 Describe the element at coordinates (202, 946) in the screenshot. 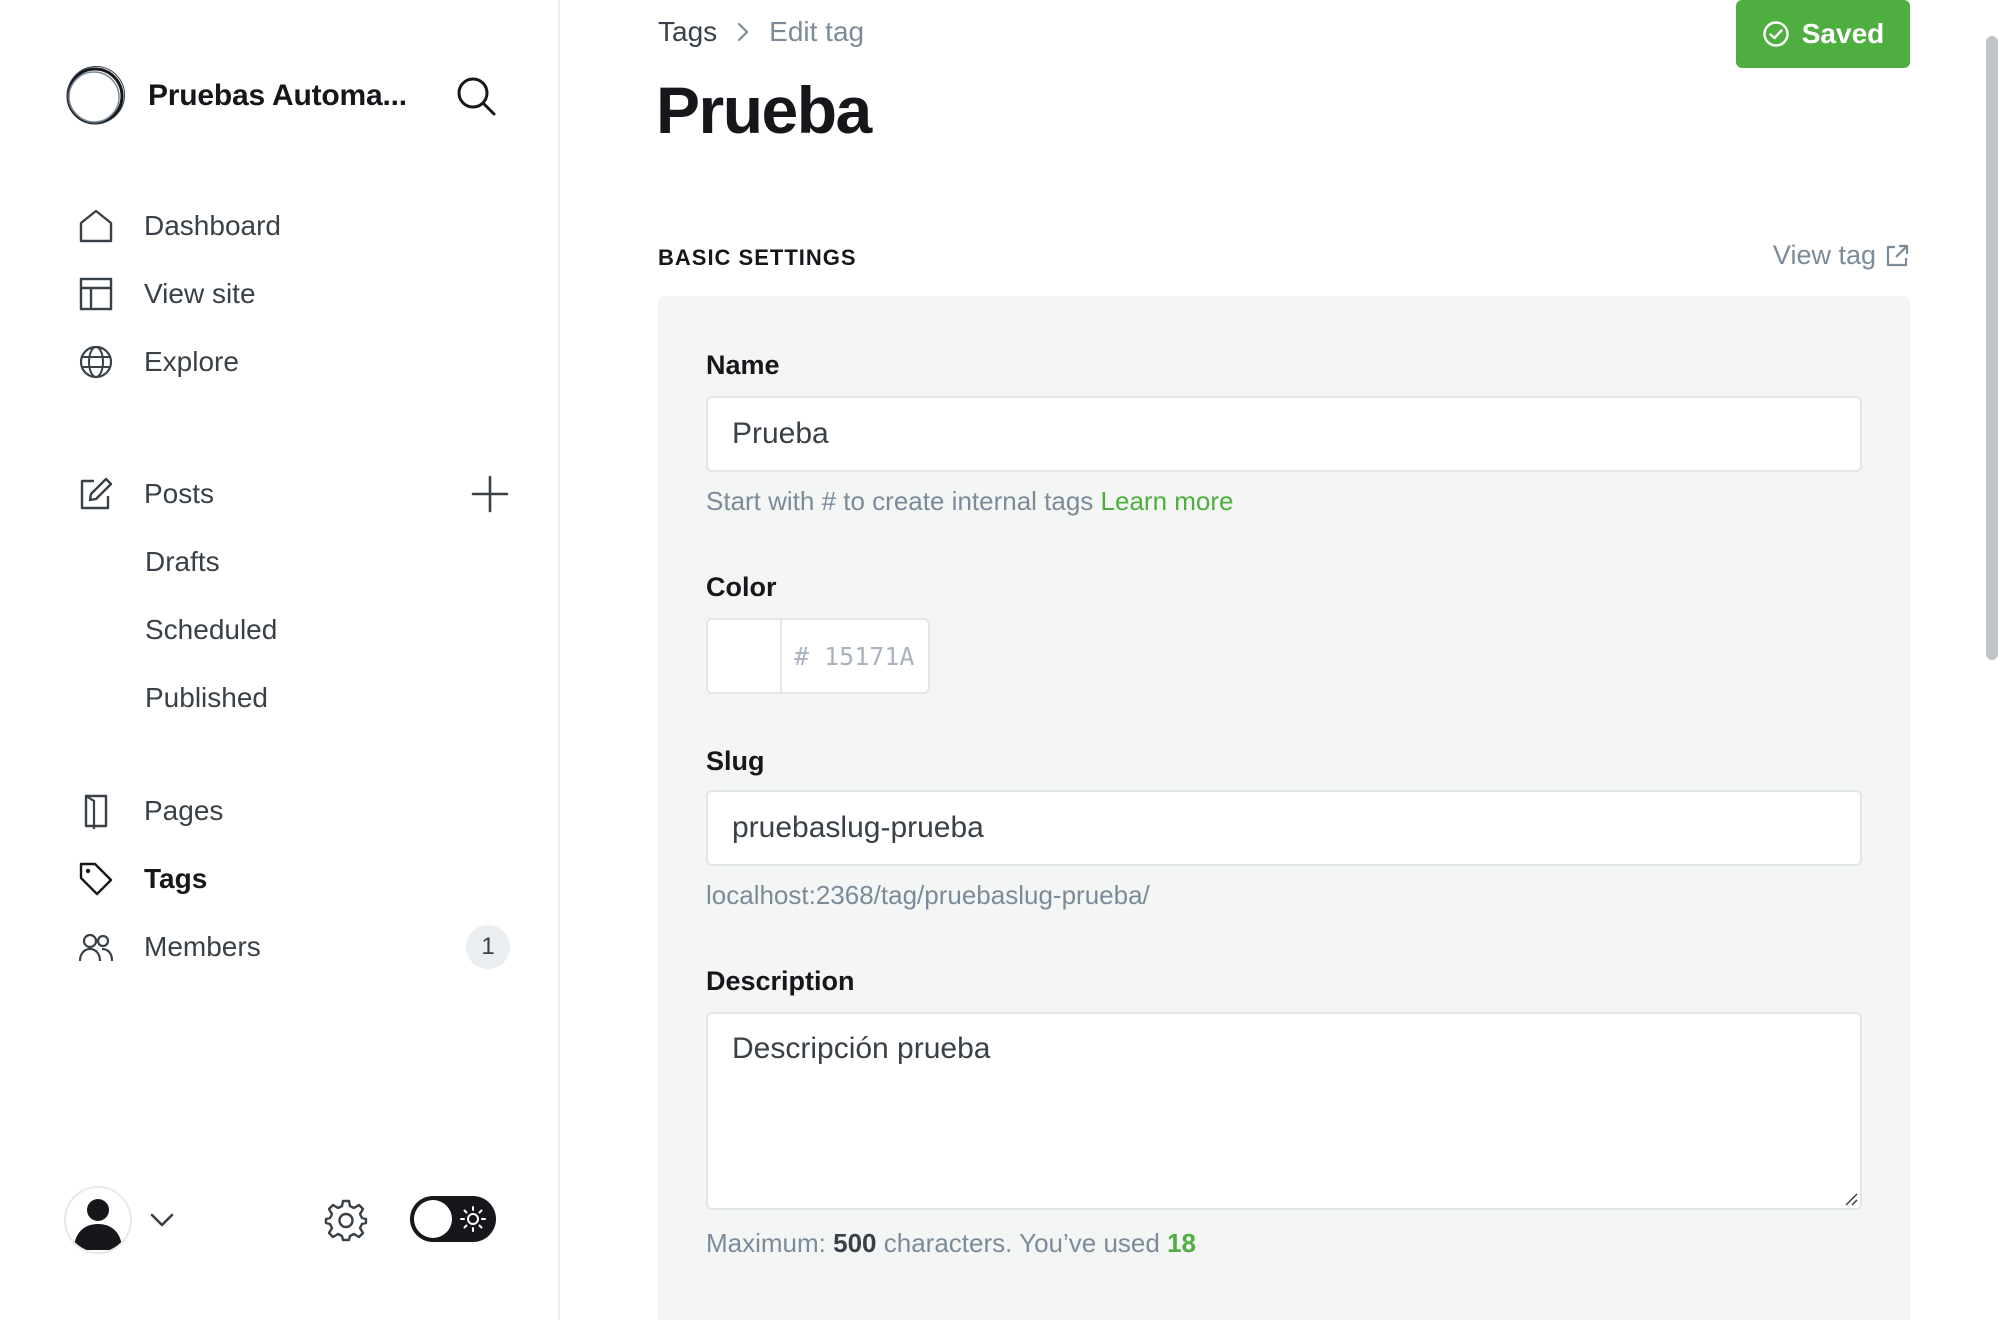

I see `nav-label-members: Members` at that location.